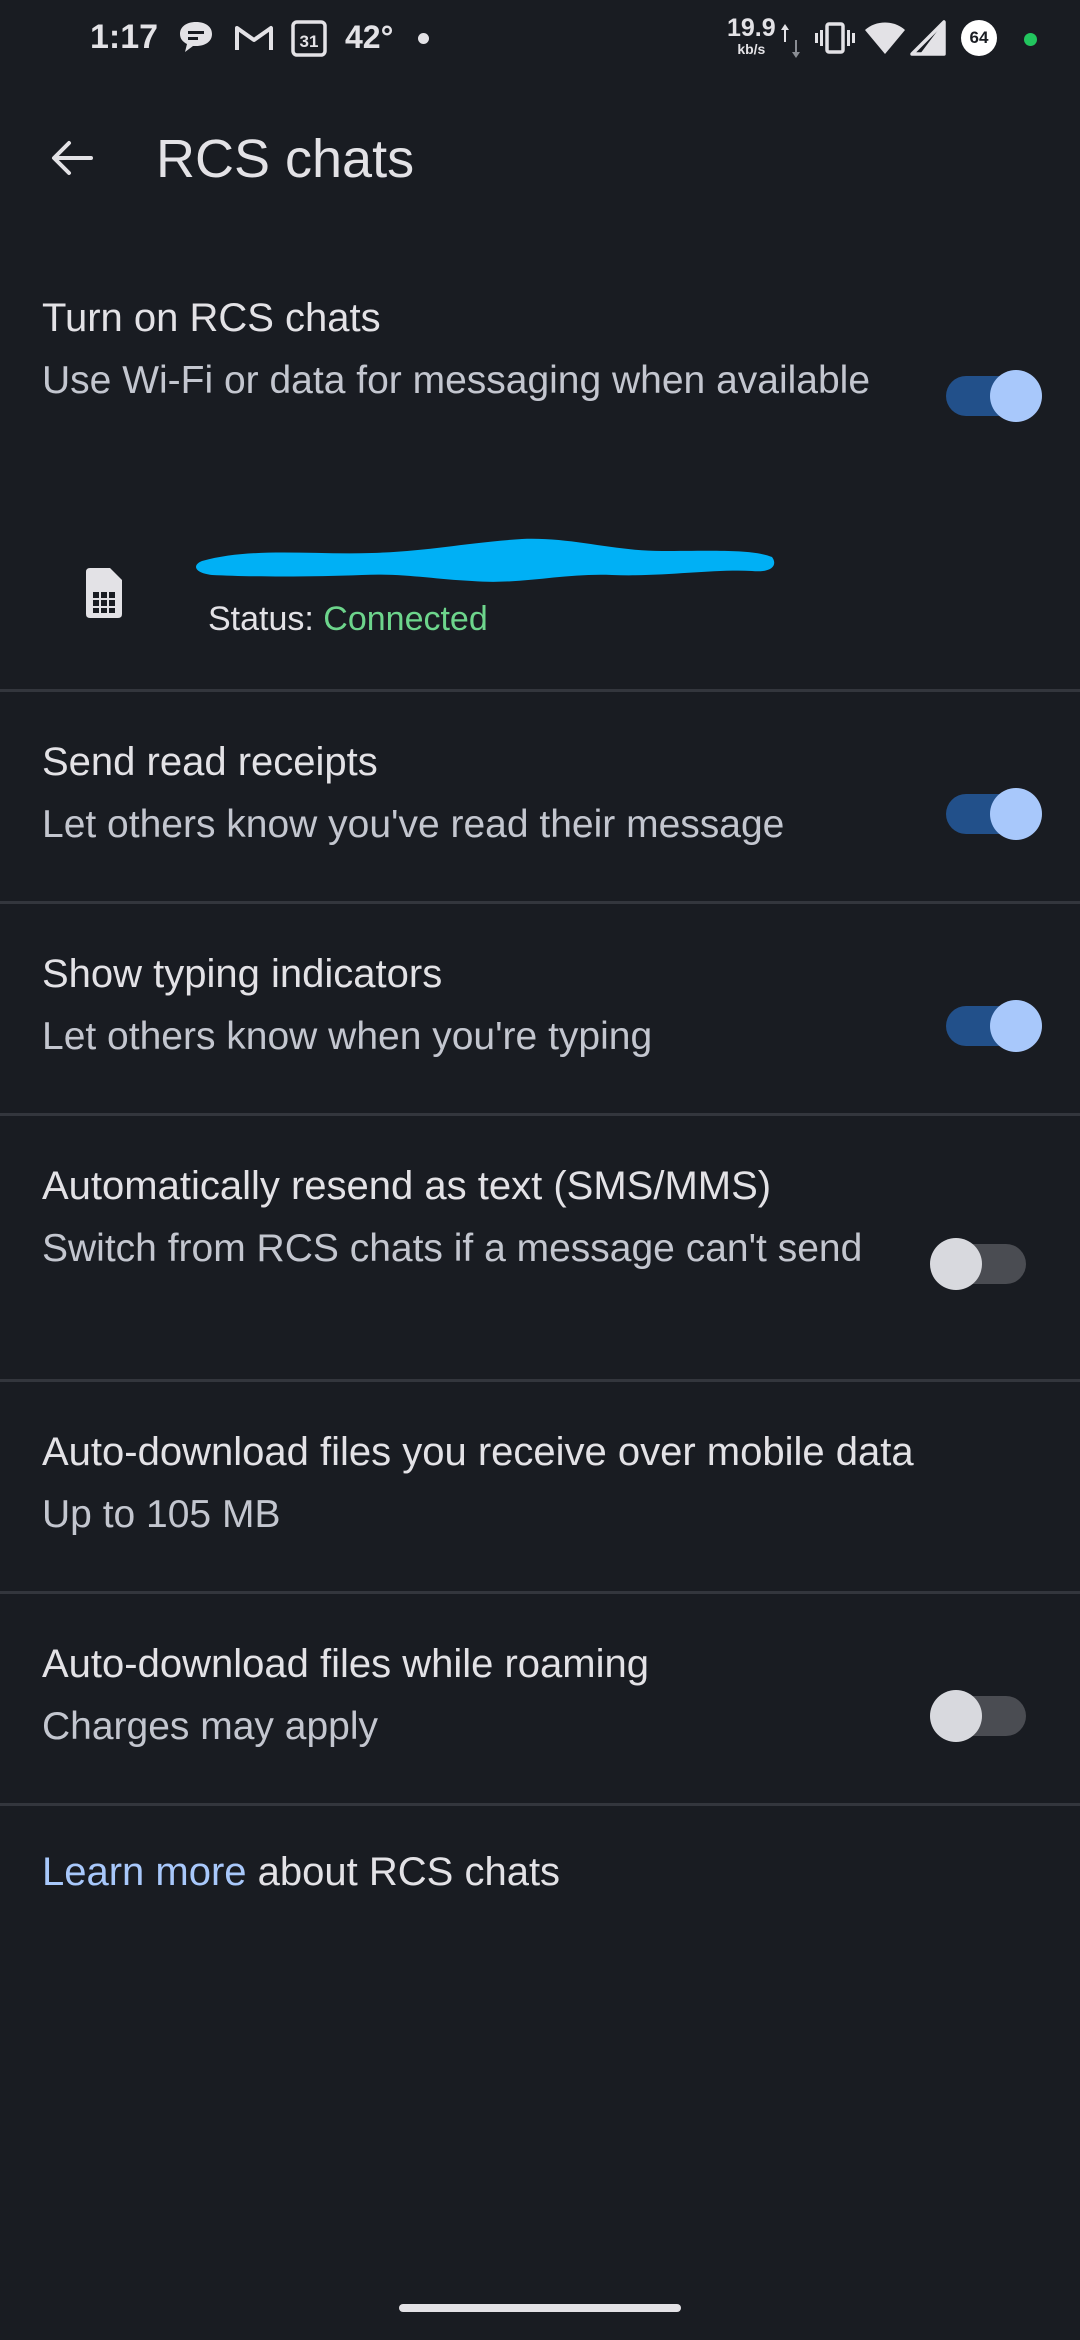  I want to click on arrow-back-icon, so click(72, 158).